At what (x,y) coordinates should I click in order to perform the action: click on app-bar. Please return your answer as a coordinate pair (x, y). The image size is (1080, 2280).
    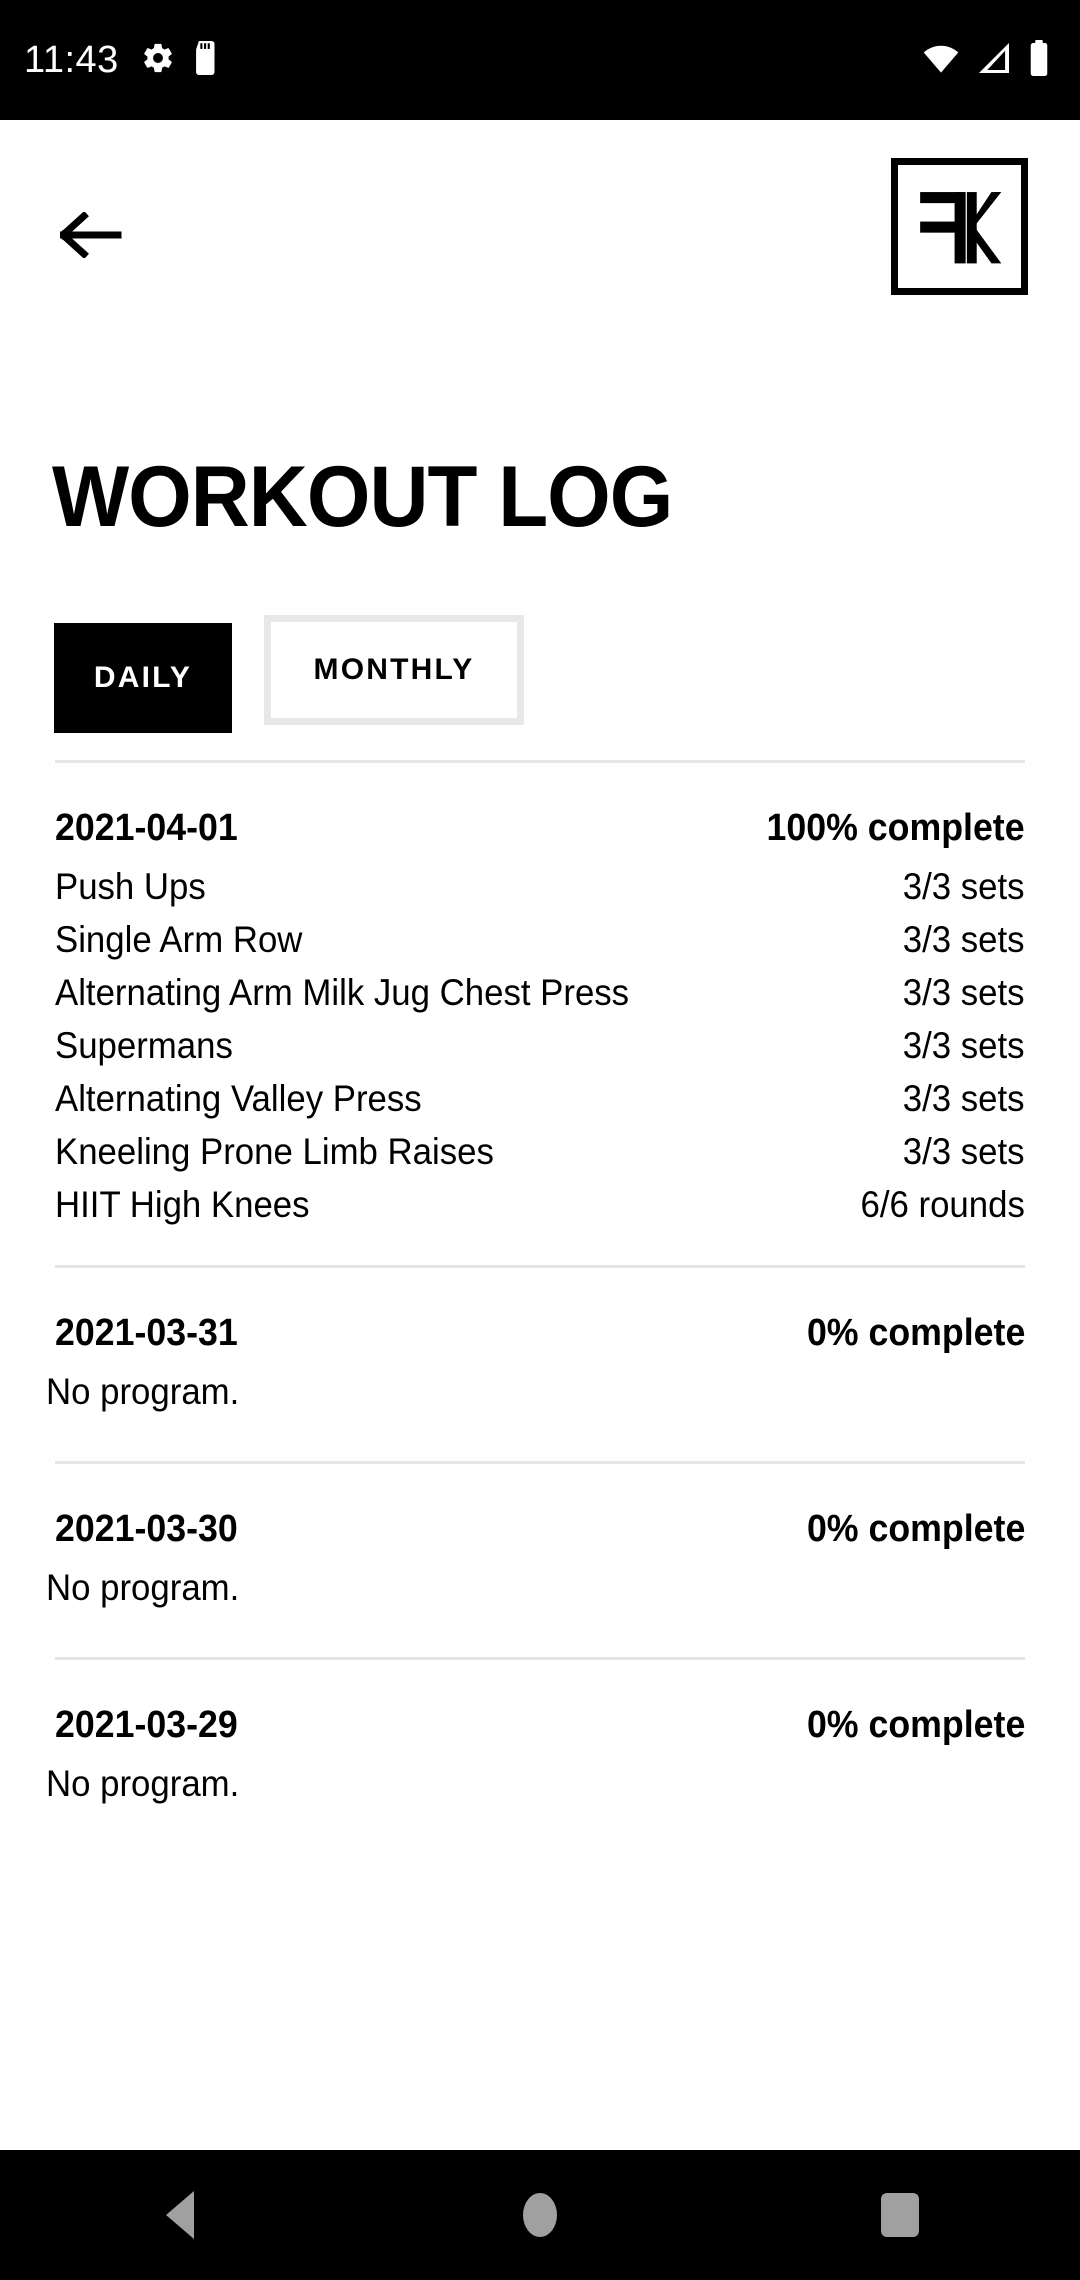
    Looking at the image, I should click on (540, 234).